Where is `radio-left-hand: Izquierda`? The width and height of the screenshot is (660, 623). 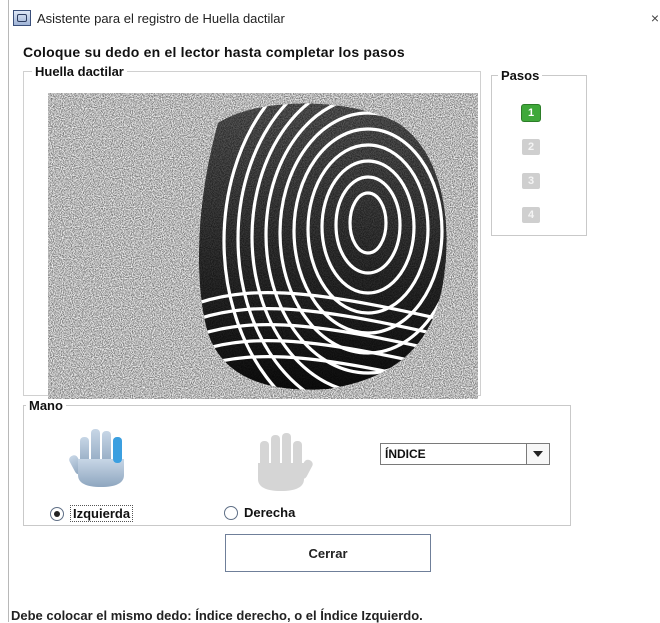 radio-left-hand: Izquierda is located at coordinates (92, 513).